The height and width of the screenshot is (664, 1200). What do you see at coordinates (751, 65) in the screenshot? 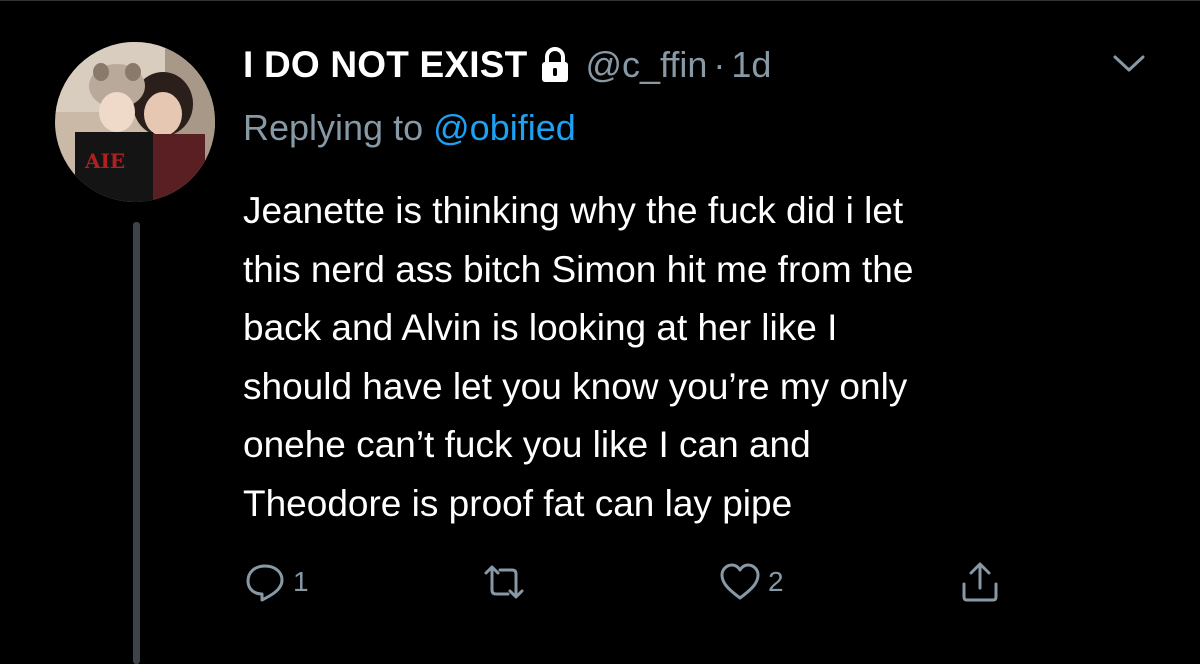
I see `timestamp: 1d` at bounding box center [751, 65].